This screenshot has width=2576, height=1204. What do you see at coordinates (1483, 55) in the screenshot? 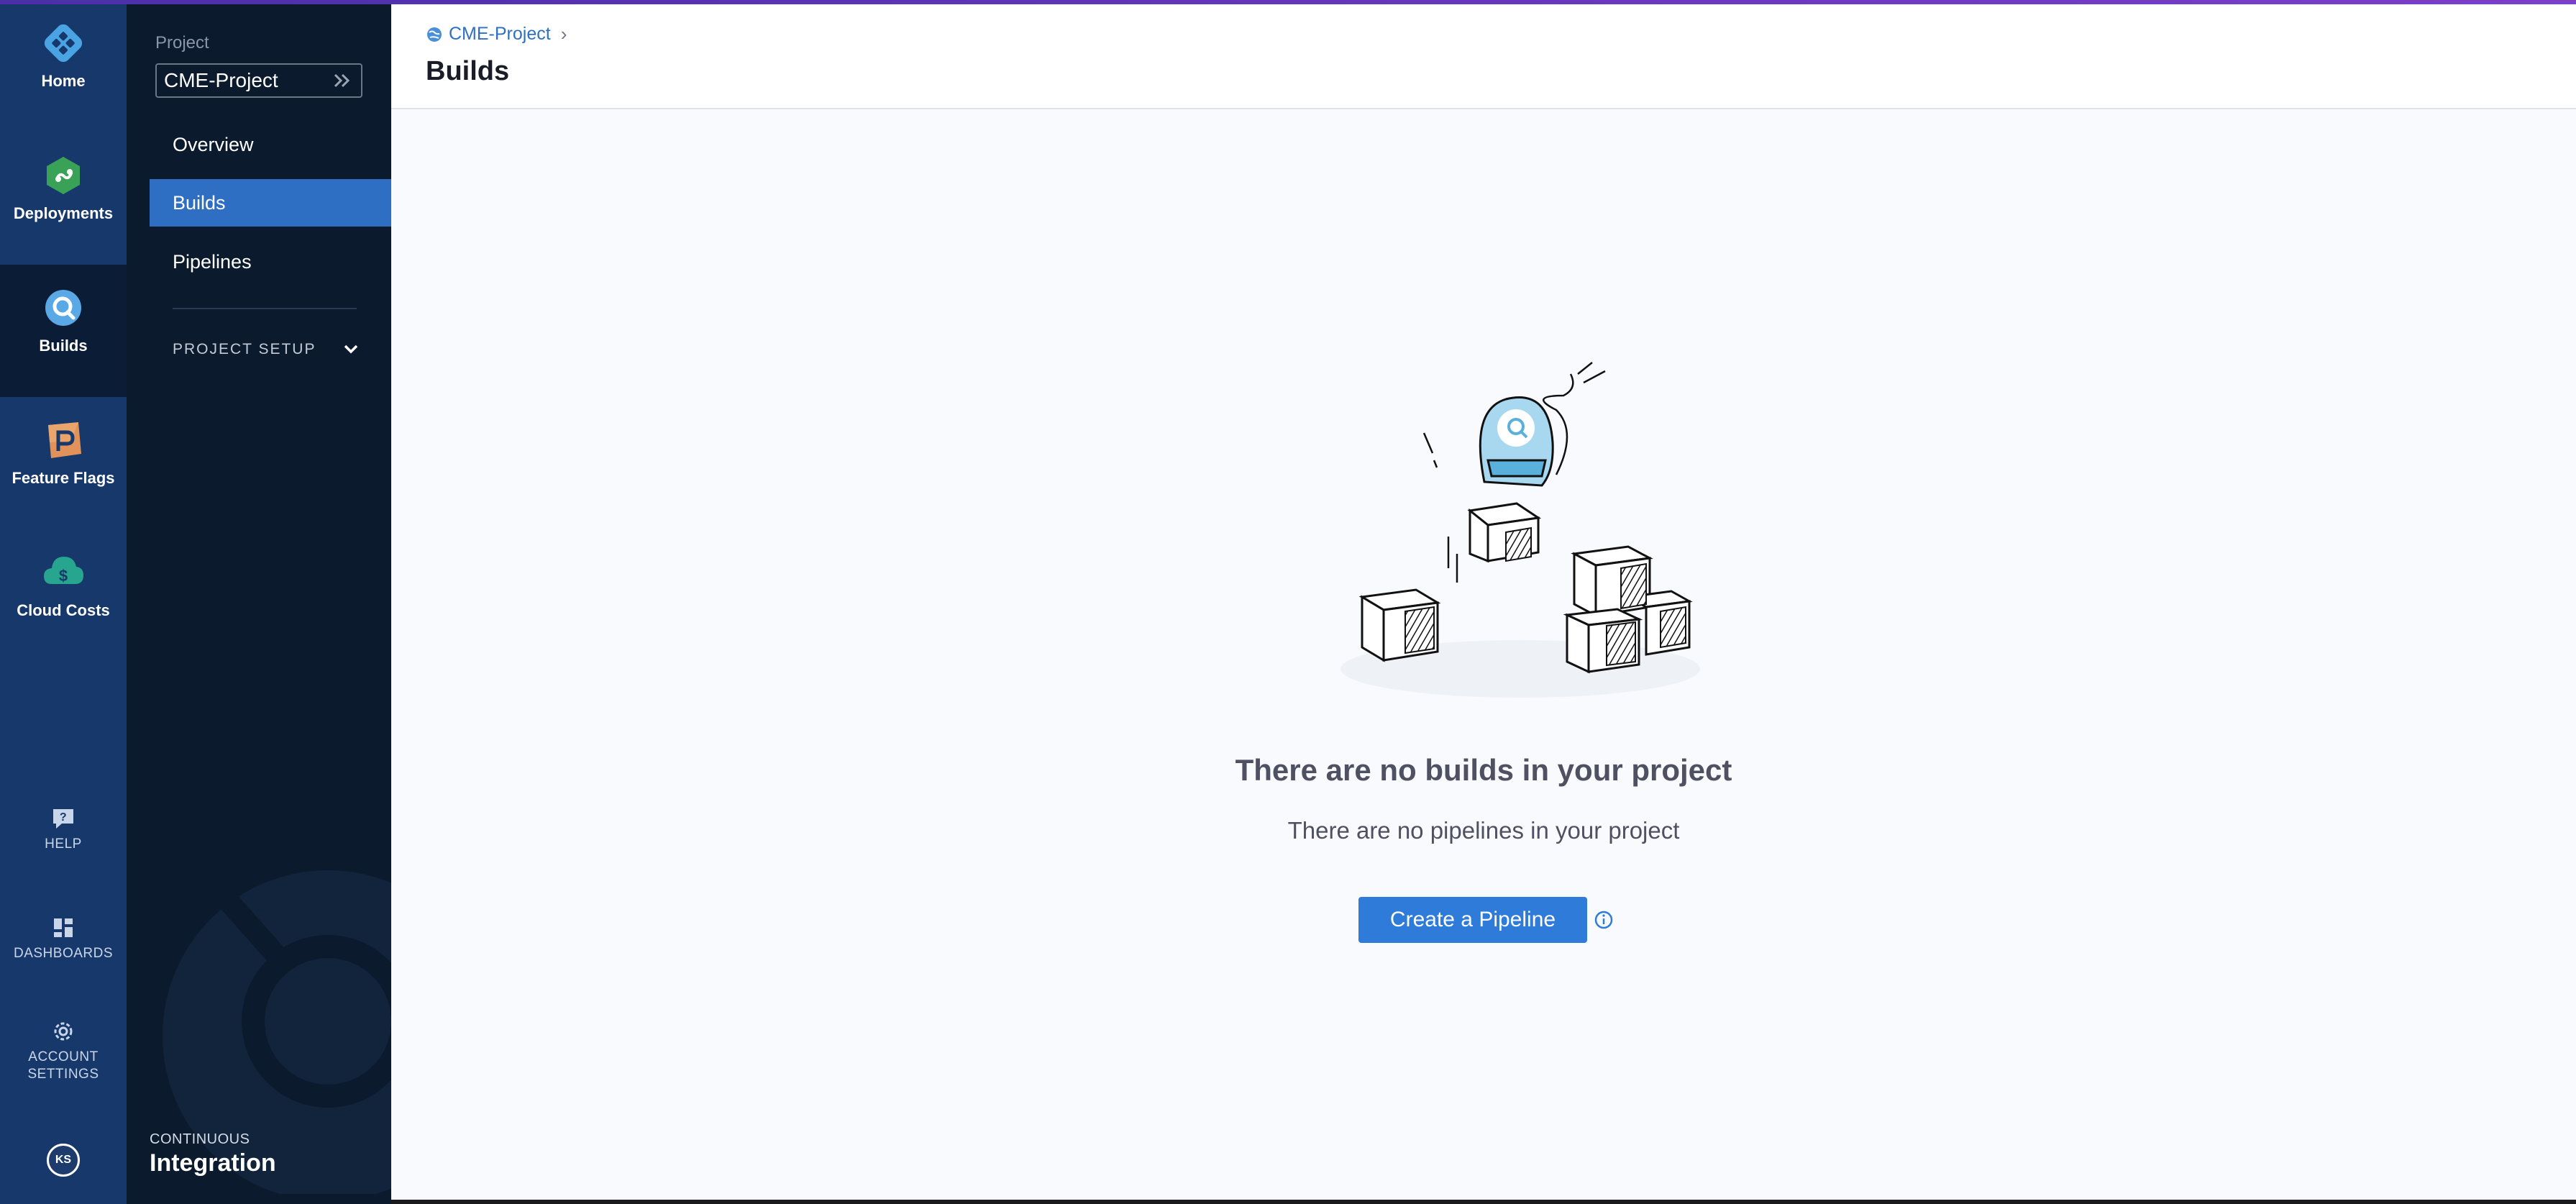
I see `page-header: CME-Project › Builds` at bounding box center [1483, 55].